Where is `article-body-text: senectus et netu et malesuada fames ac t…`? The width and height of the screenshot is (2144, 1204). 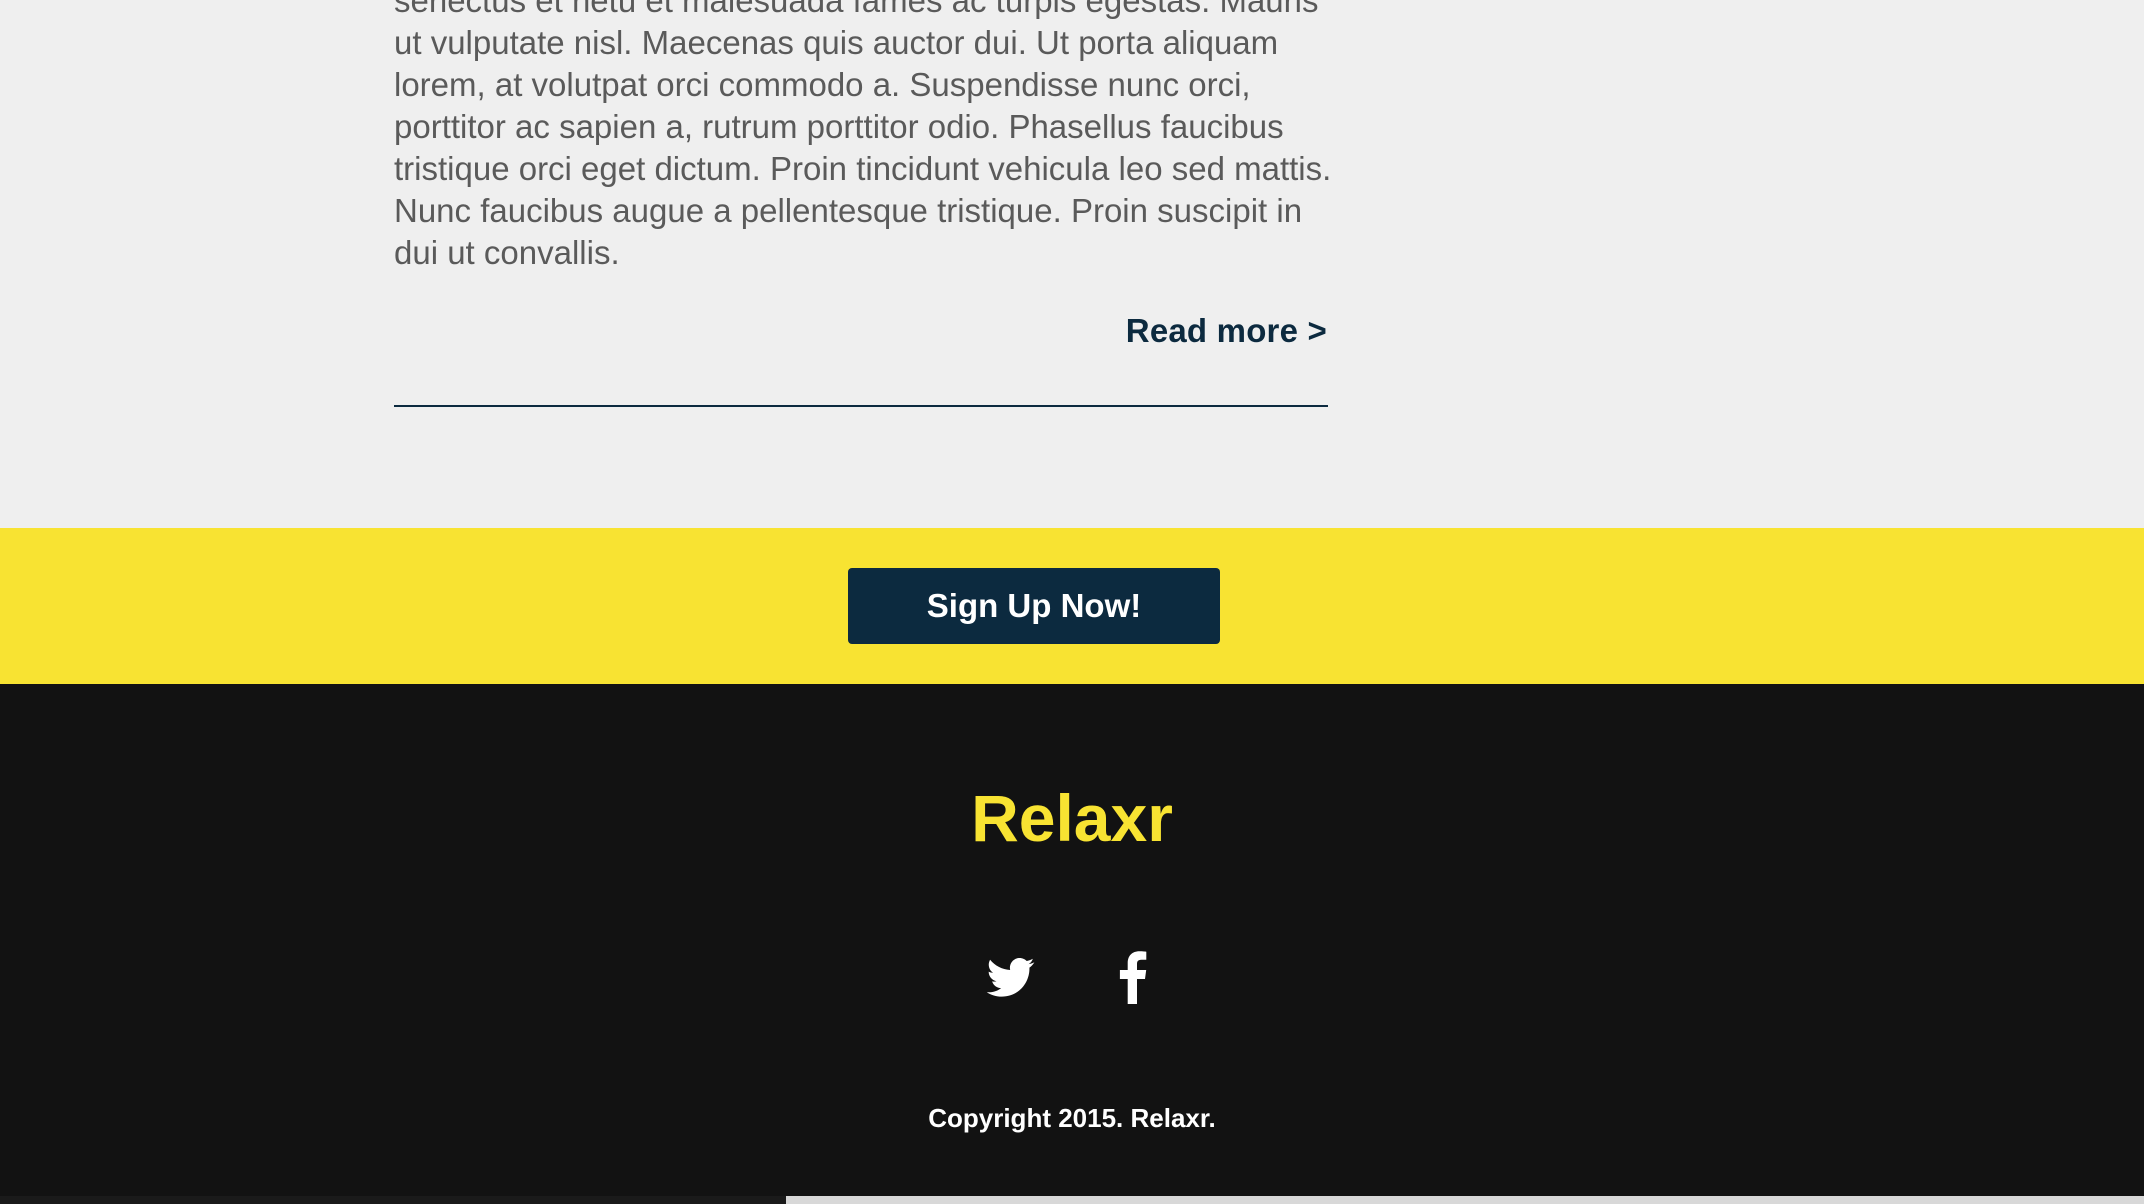
article-body-text: senectus et netu et malesuada fames ac t… is located at coordinates (863, 135).